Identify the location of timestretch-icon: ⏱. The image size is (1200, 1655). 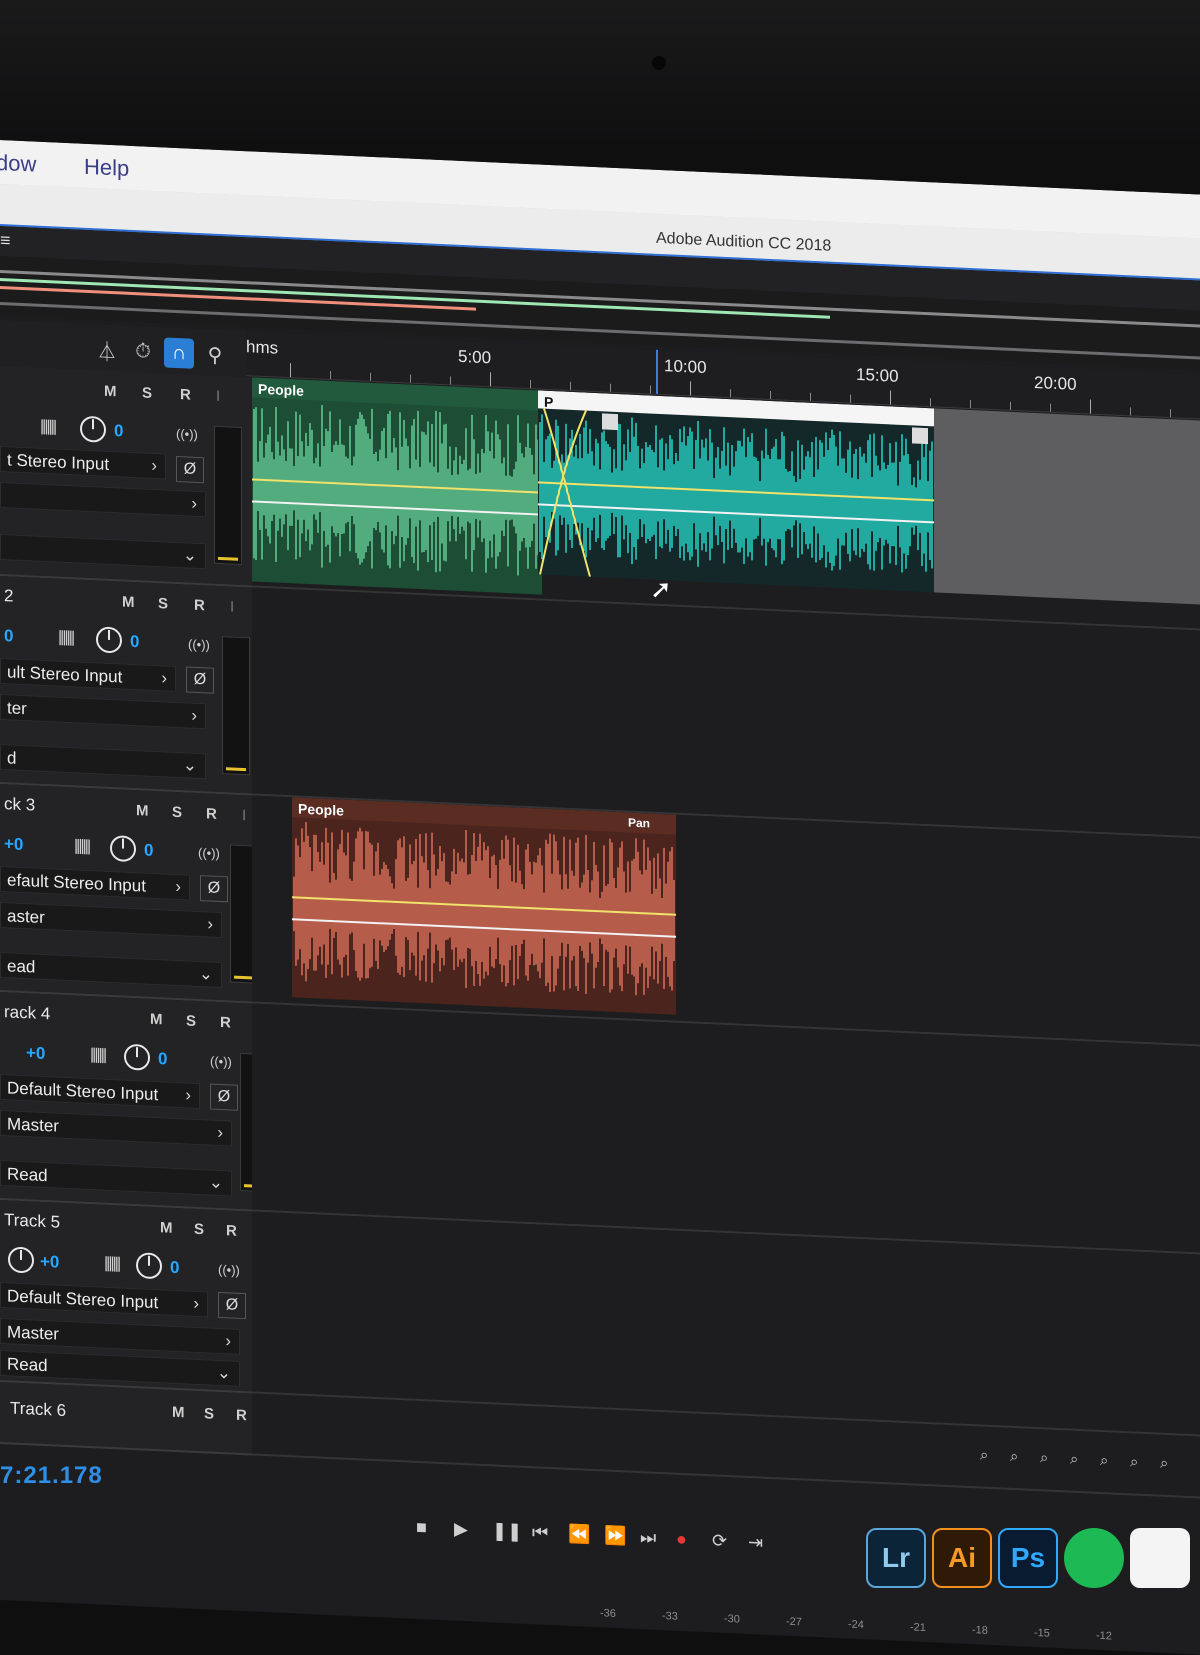
(143, 351).